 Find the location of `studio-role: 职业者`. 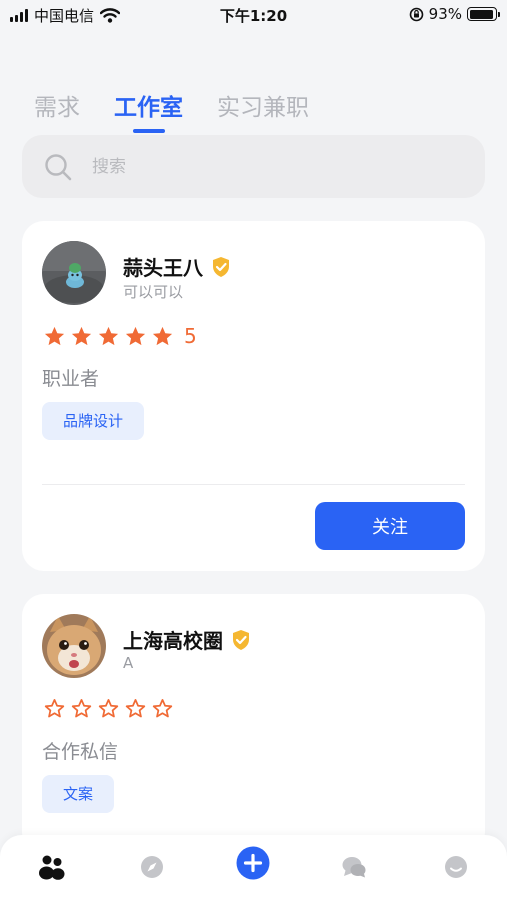

studio-role: 职业者 is located at coordinates (71, 379).